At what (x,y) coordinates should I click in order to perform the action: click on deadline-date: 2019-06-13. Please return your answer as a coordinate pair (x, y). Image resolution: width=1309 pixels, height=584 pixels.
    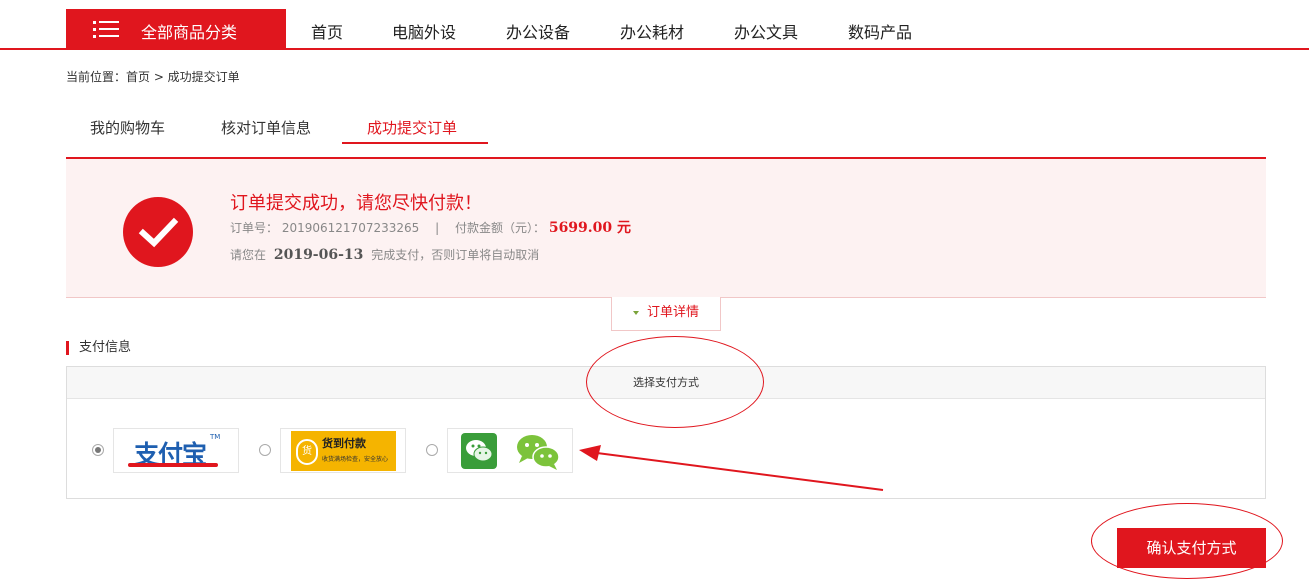
    Looking at the image, I should click on (318, 255).